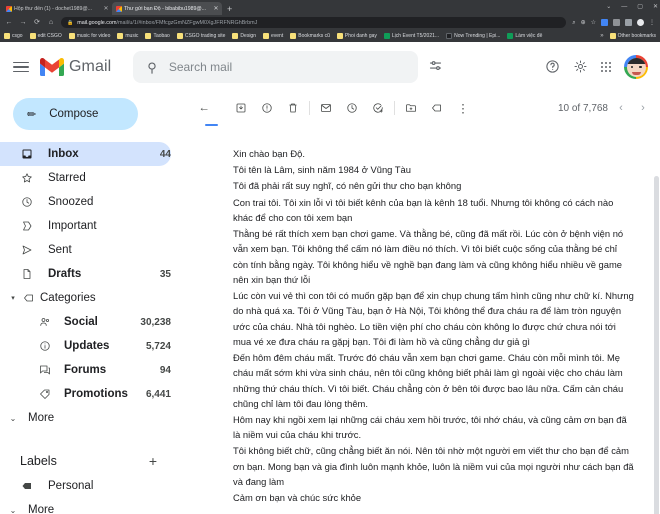 This screenshot has height=514, width=660. What do you see at coordinates (437, 108) in the screenshot?
I see `label-icon` at bounding box center [437, 108].